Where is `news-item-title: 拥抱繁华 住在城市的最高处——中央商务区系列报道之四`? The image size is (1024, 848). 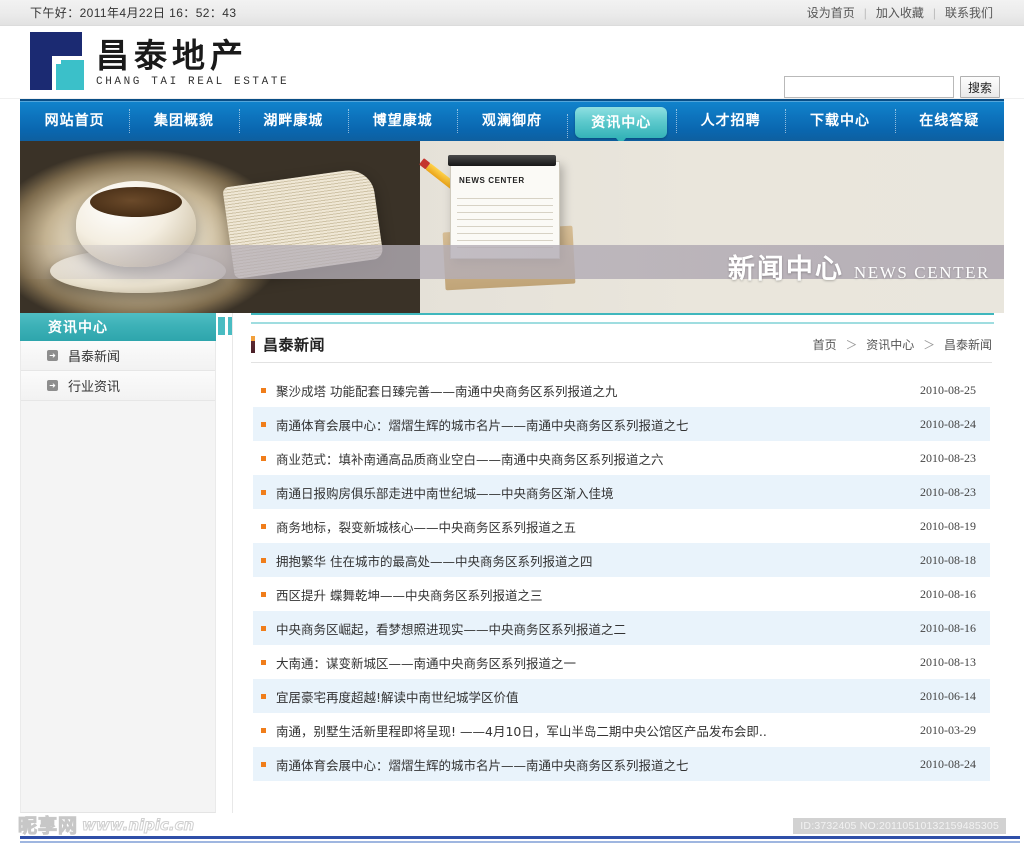 news-item-title: 拥抱繁华 住在城市的最高处——中央商务区系列报道之四 is located at coordinates (434, 561).